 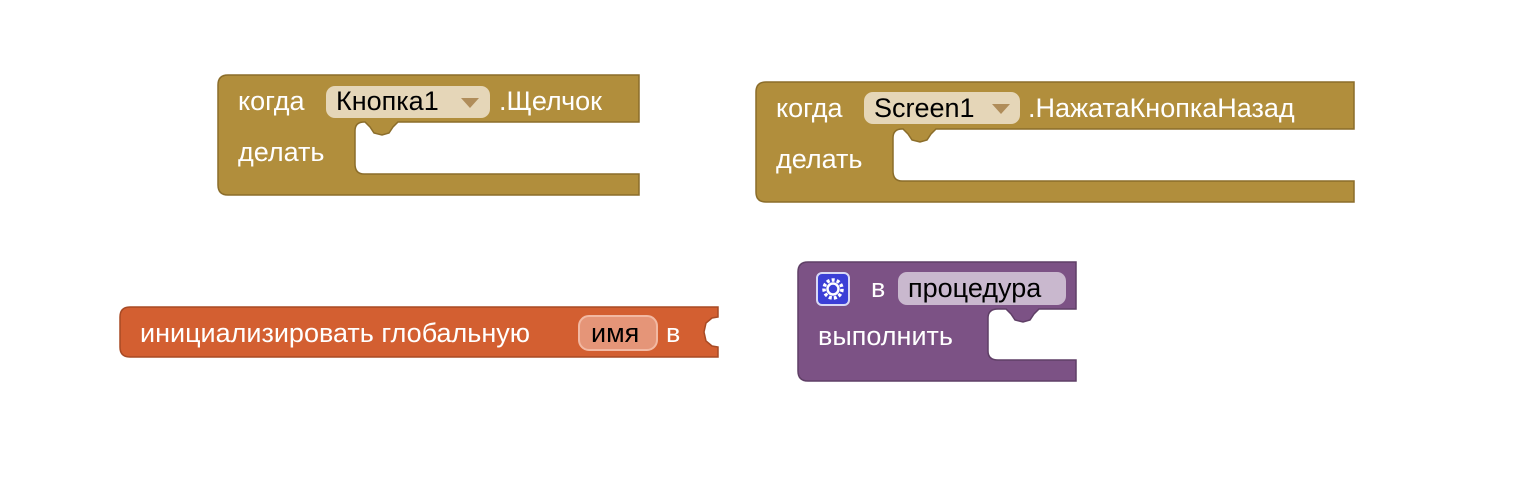 What do you see at coordinates (924, 108) in the screenshot?
I see `component-dropdown-value: Screen1` at bounding box center [924, 108].